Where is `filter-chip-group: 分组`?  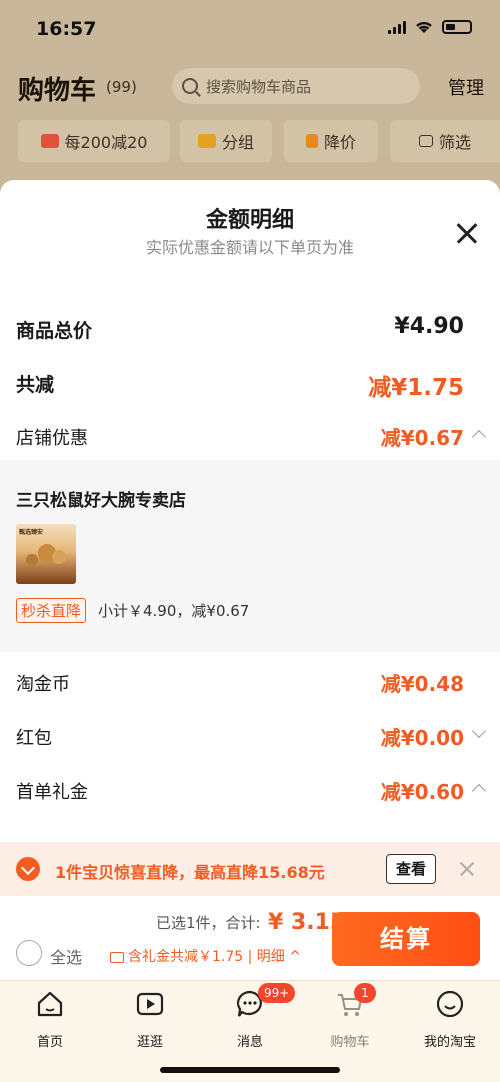 filter-chip-group: 分组 is located at coordinates (226, 141).